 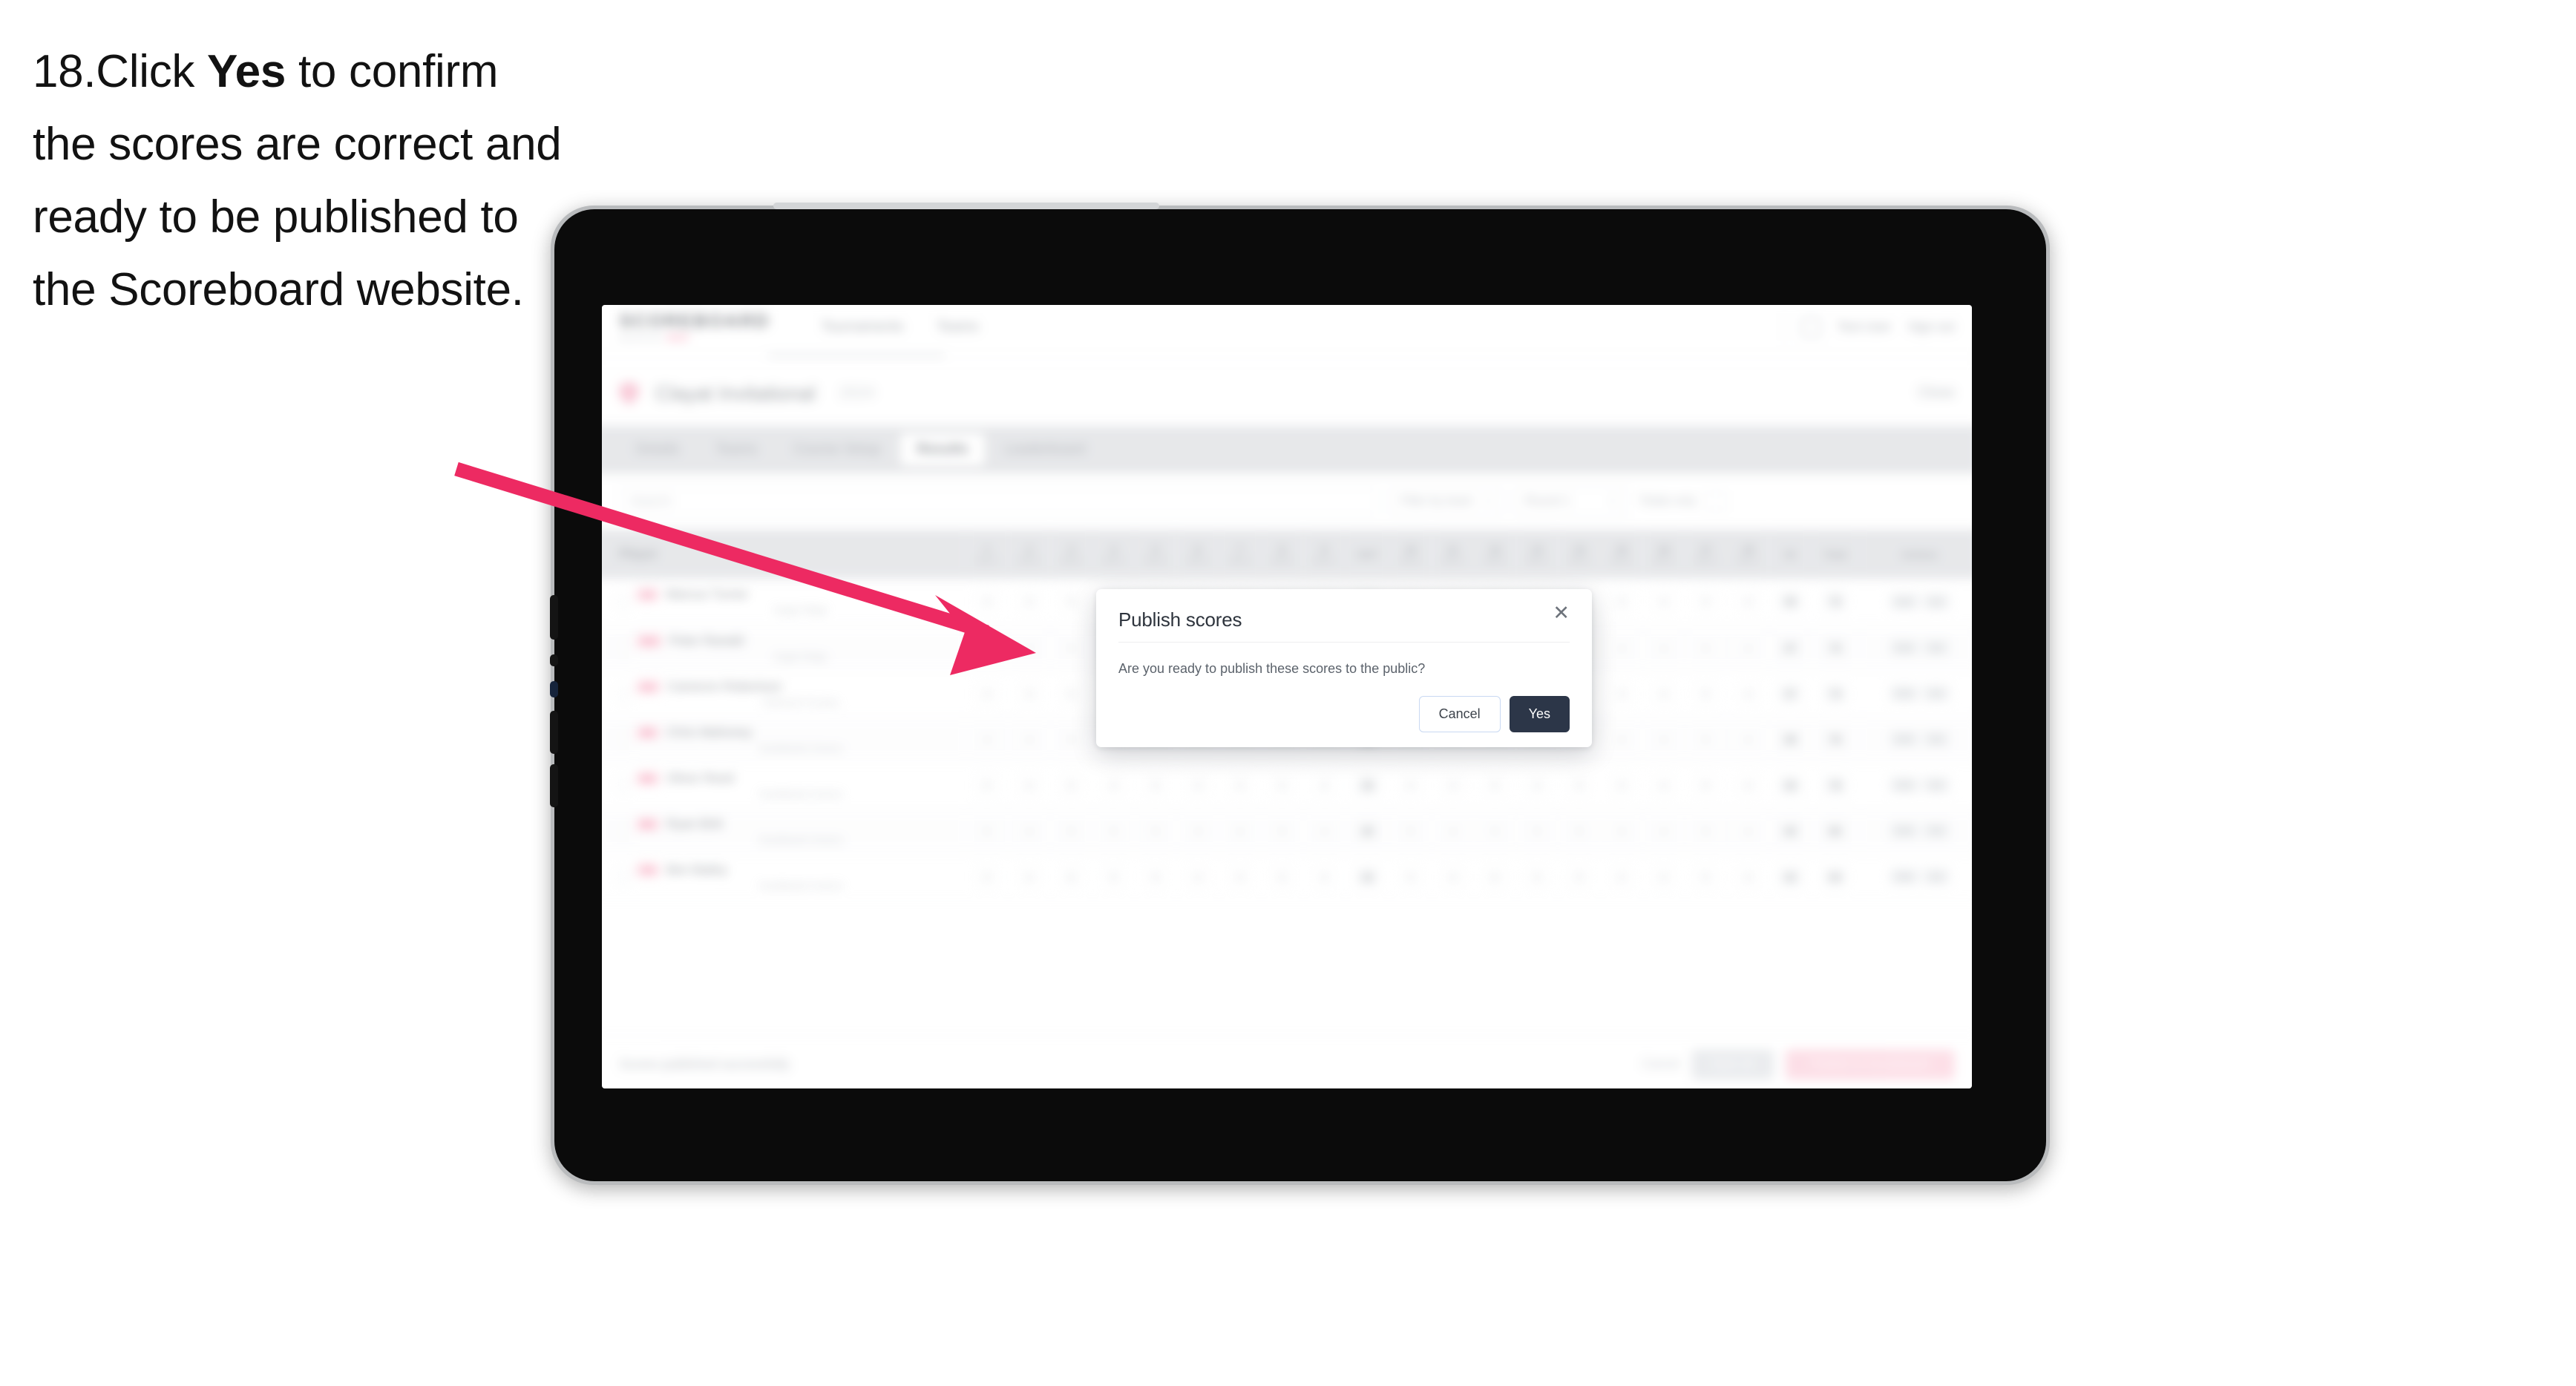 I want to click on tab-course-setup: Course Setup, so click(x=837, y=450).